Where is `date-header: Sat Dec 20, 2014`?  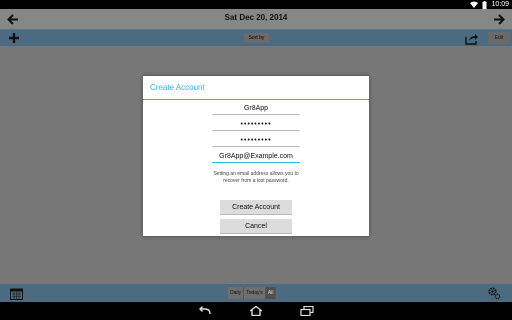
date-header: Sat Dec 20, 2014 is located at coordinates (256, 19).